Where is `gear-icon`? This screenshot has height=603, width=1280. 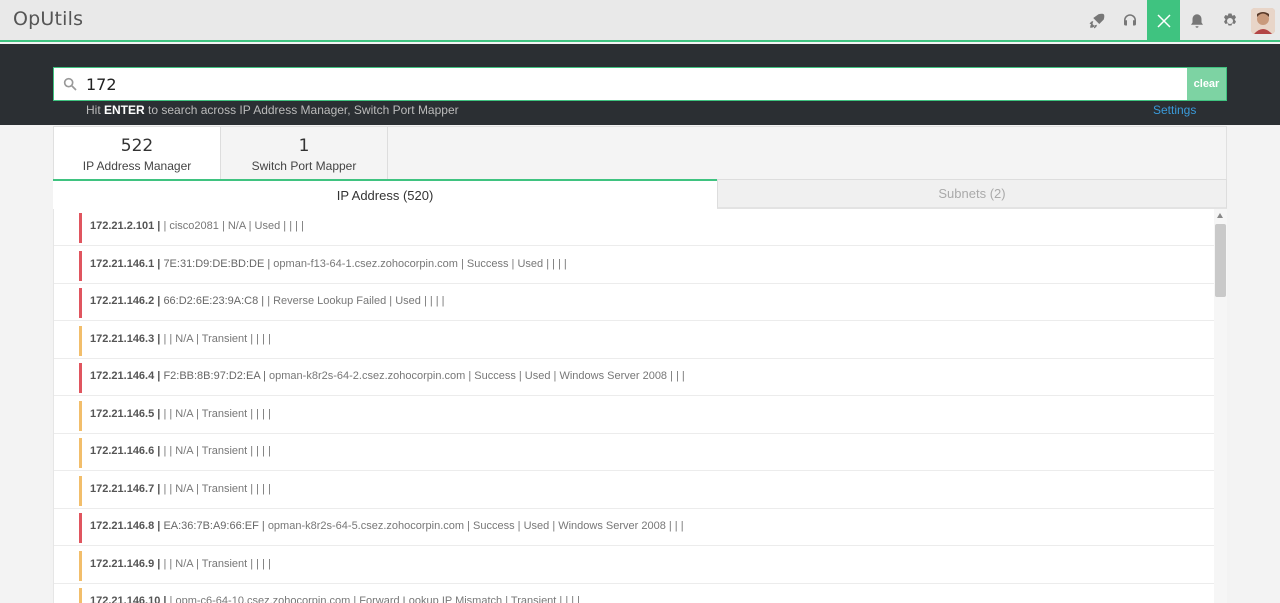
gear-icon is located at coordinates (1230, 21).